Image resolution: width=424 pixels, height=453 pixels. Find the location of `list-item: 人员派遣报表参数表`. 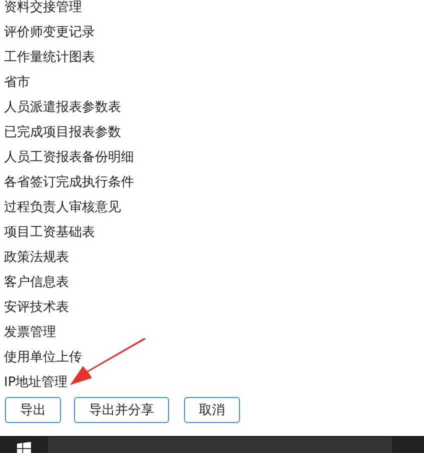

list-item: 人员派遣报表参数表 is located at coordinates (62, 108).